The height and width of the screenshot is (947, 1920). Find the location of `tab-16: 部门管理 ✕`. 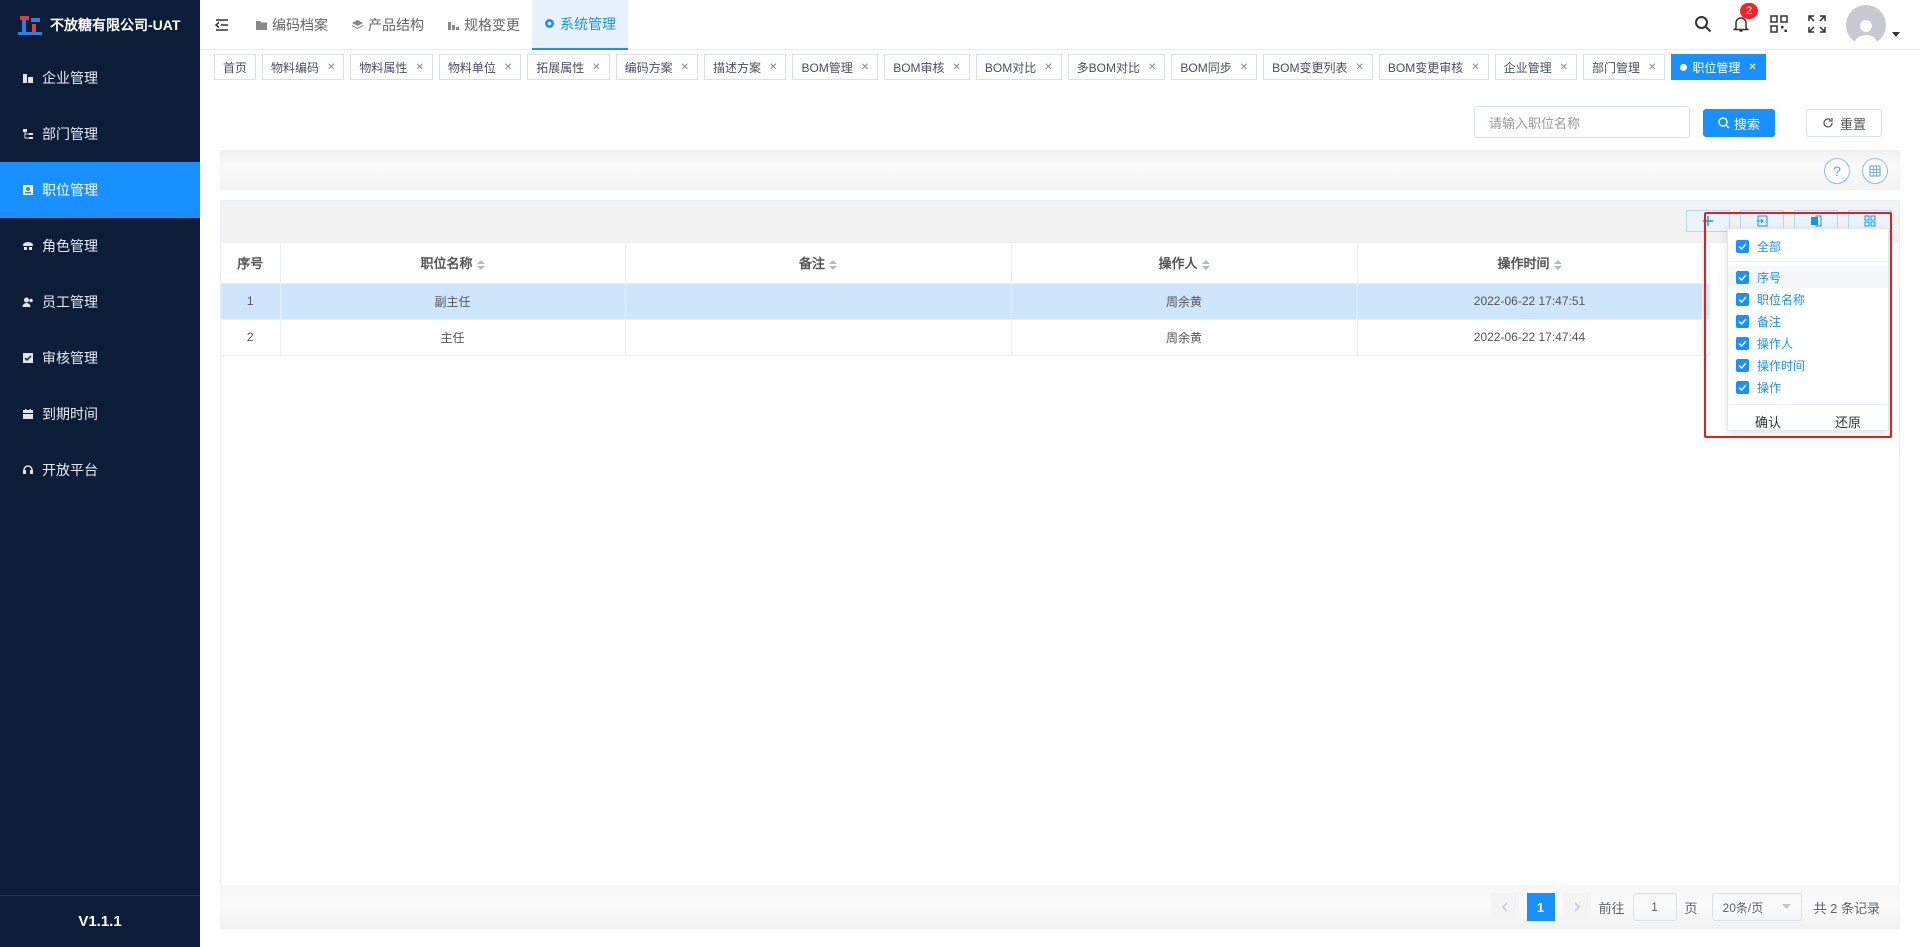

tab-16: 部门管理 ✕ is located at coordinates (1624, 67).